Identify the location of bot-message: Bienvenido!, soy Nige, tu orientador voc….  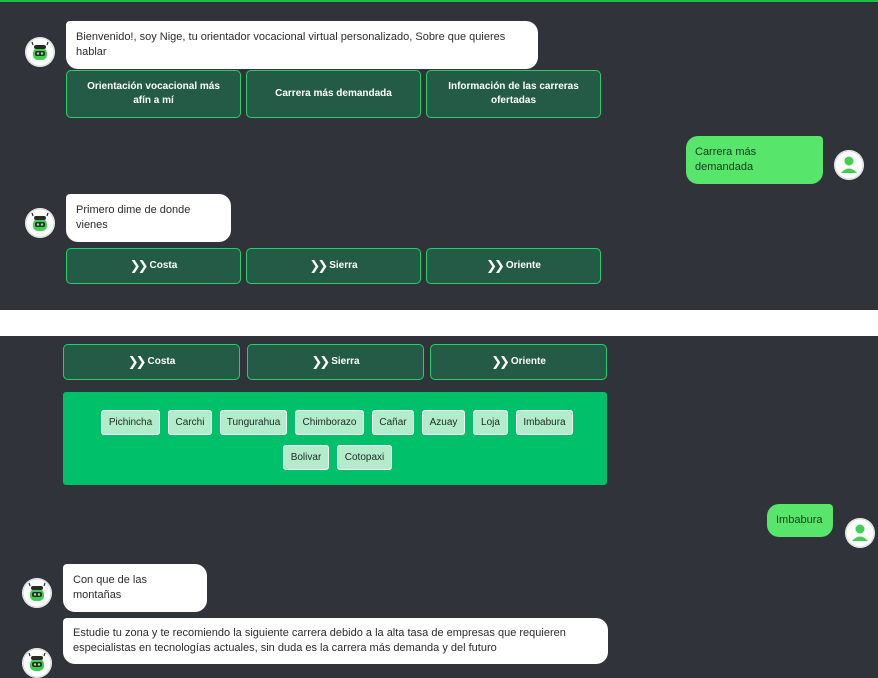
(302, 45).